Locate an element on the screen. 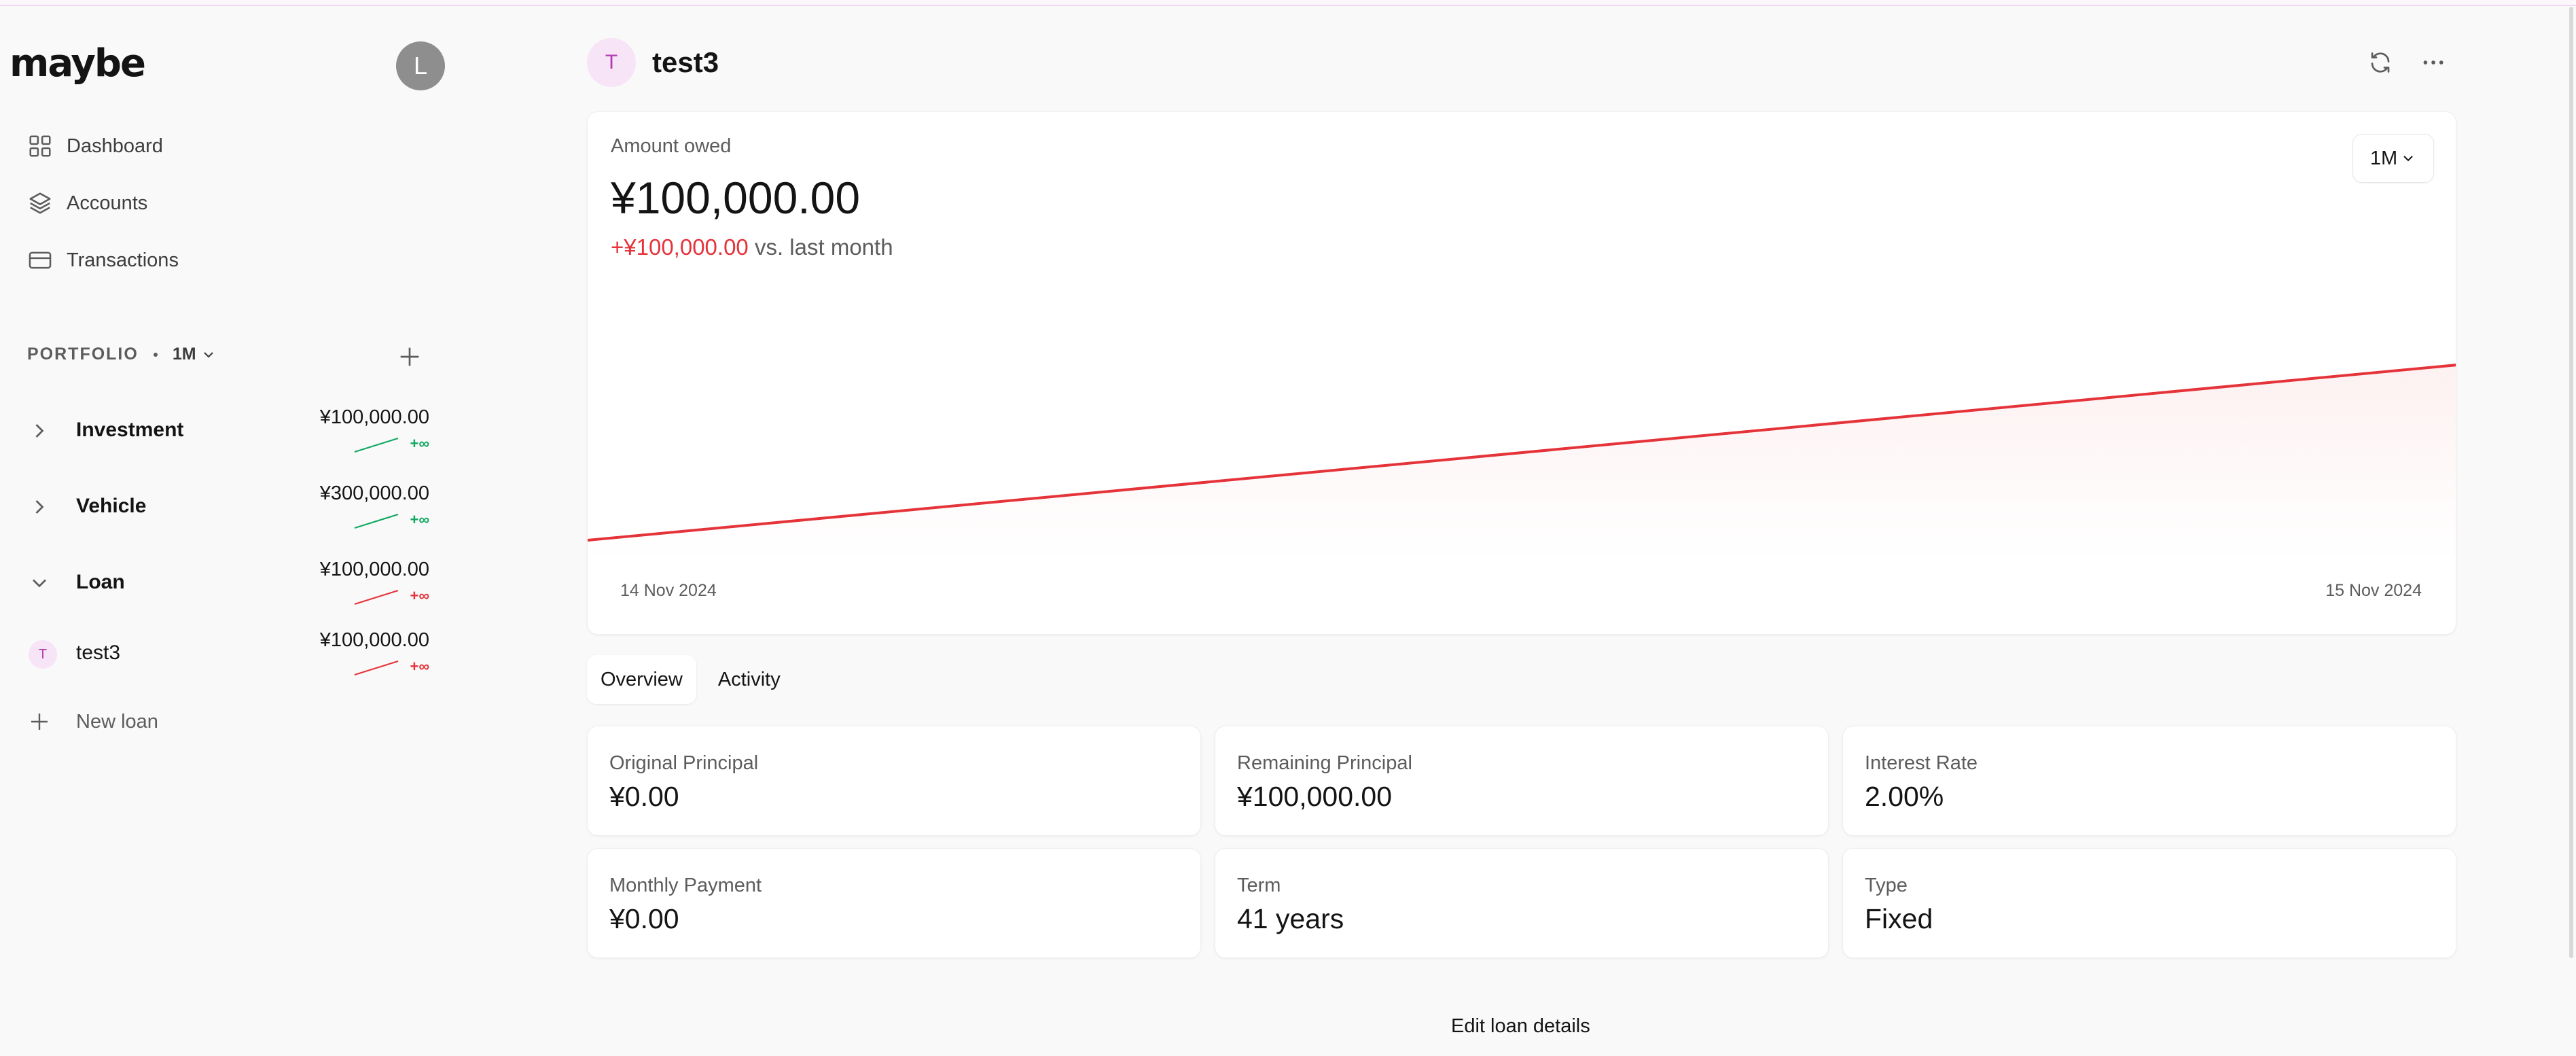 The image size is (2576, 1056). edit-loan-details-link: Edit loan details is located at coordinates (1520, 1026).